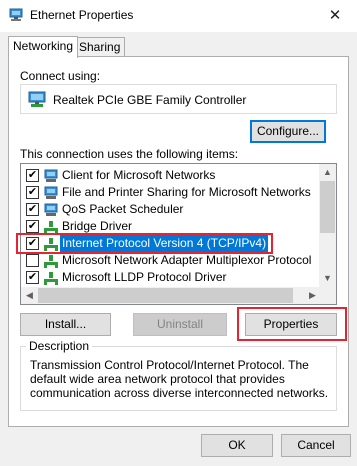 This screenshot has width=357, height=466. I want to click on adapter-field: Realtek PCIe GBE Family Controller, so click(178, 99).